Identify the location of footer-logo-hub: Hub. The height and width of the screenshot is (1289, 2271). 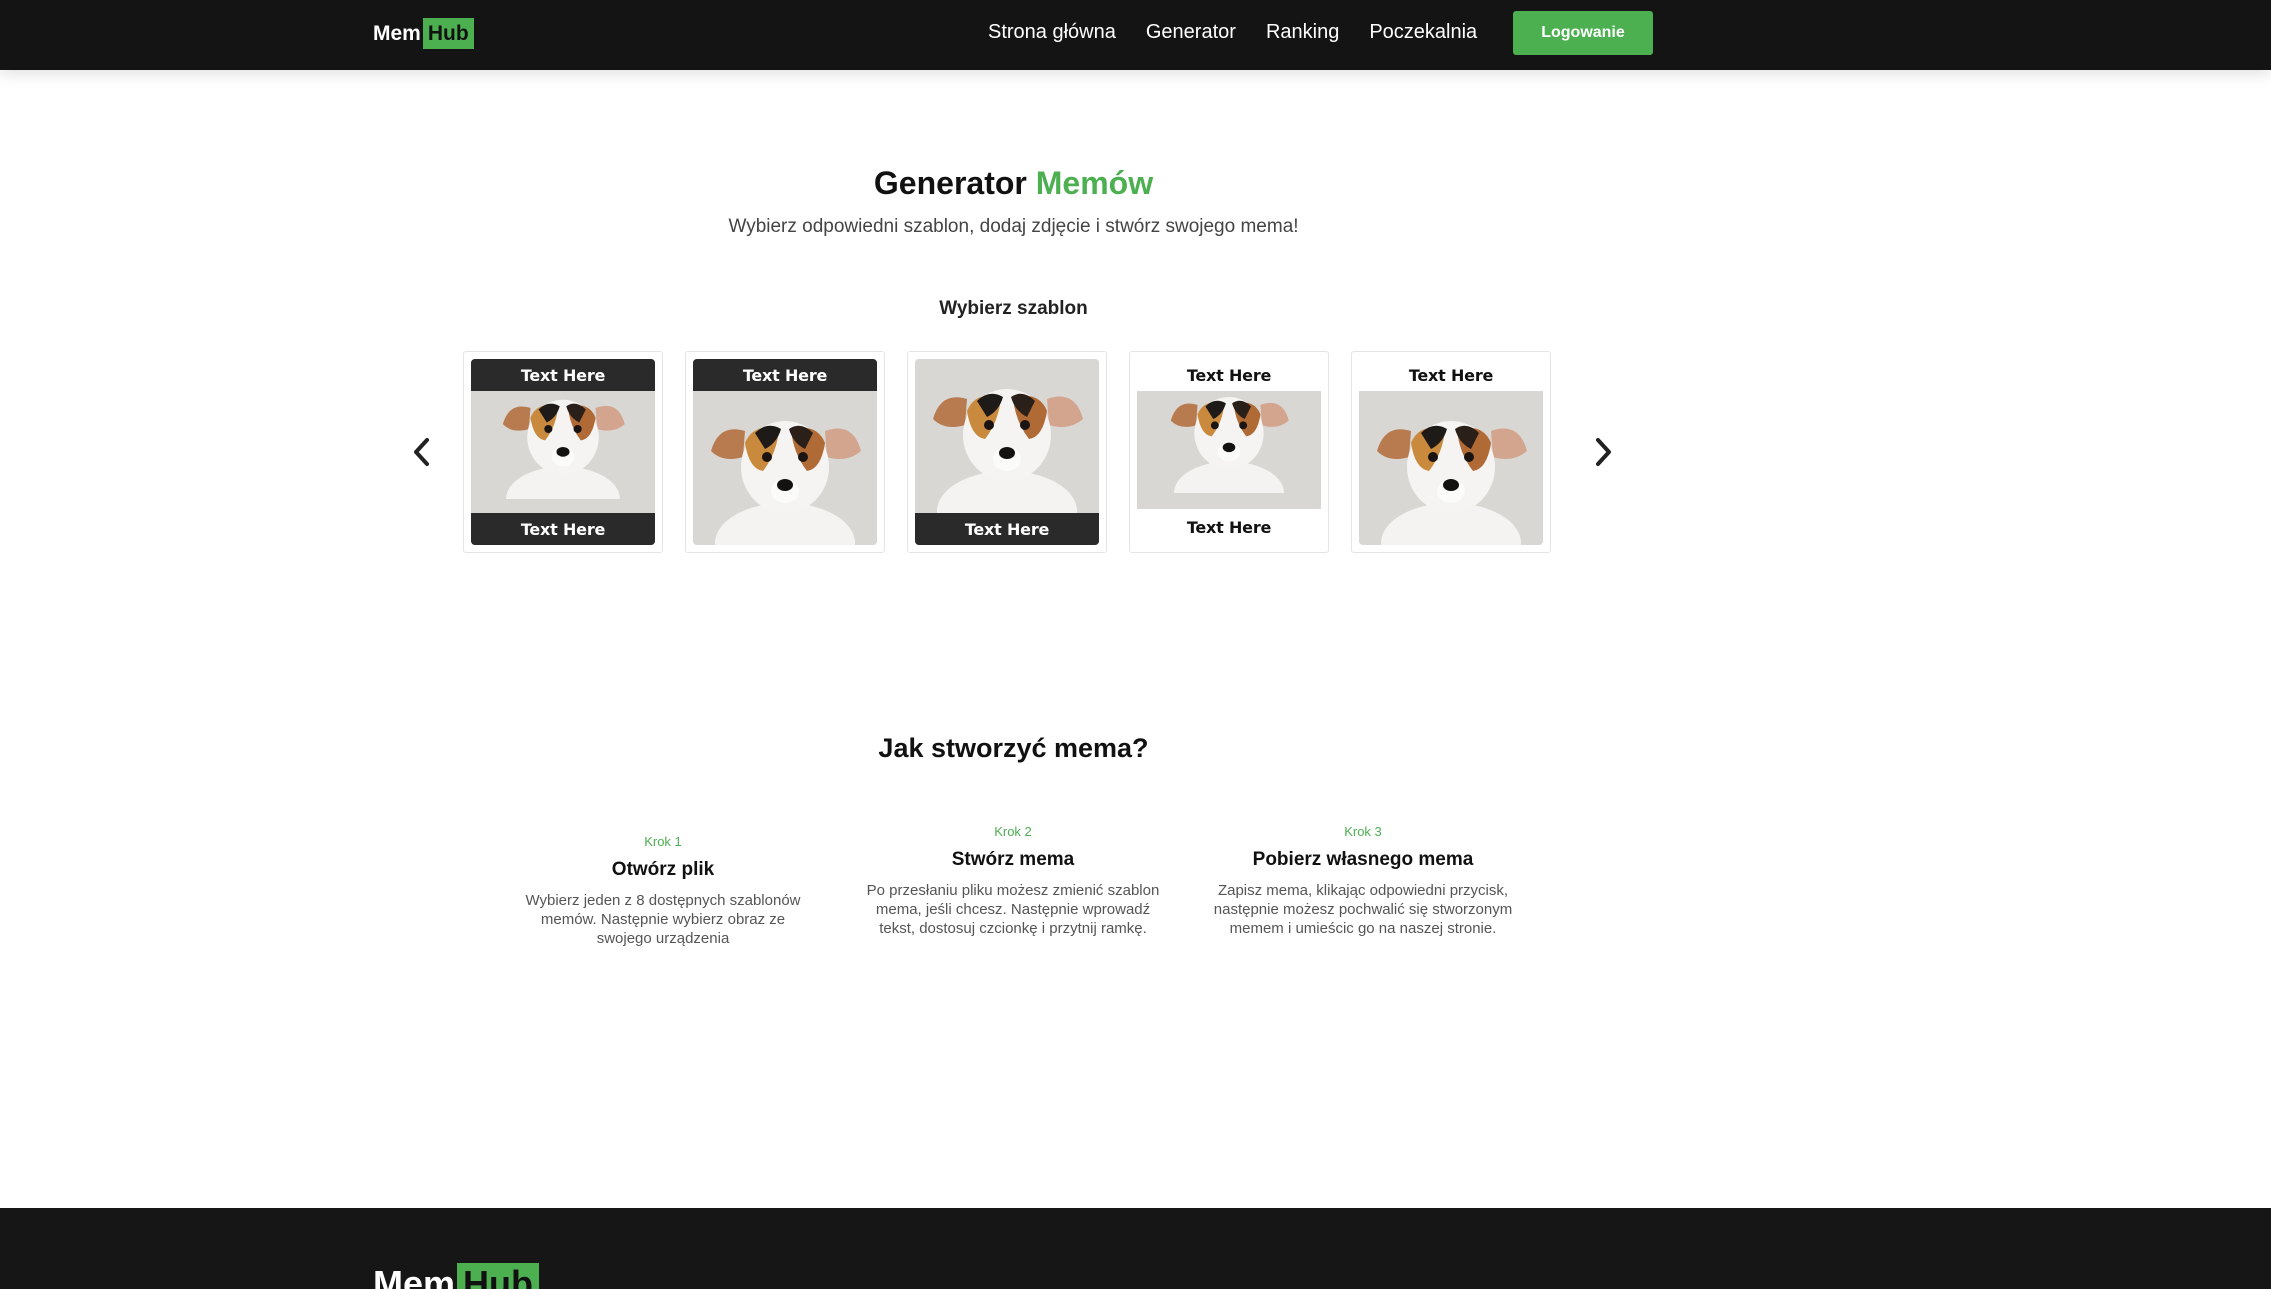
(498, 1276).